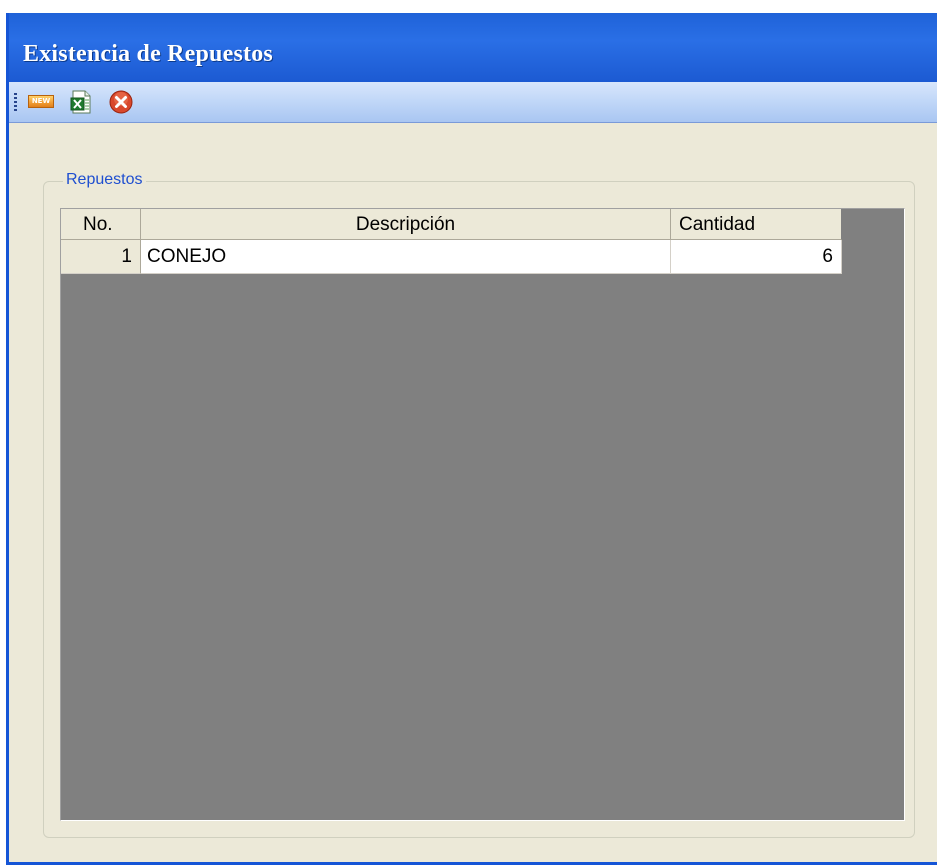 The height and width of the screenshot is (865, 937). I want to click on toolbar: NEW, so click(473, 102).